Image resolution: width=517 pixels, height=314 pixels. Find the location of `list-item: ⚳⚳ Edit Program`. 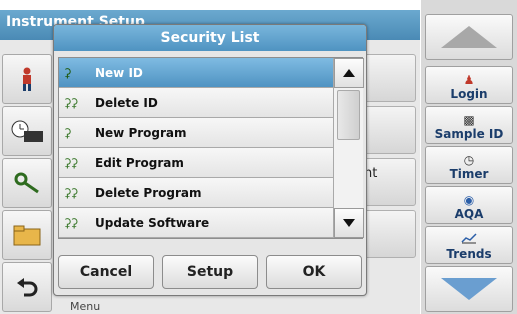

list-item: ⚳⚳ Edit Program is located at coordinates (196, 163).